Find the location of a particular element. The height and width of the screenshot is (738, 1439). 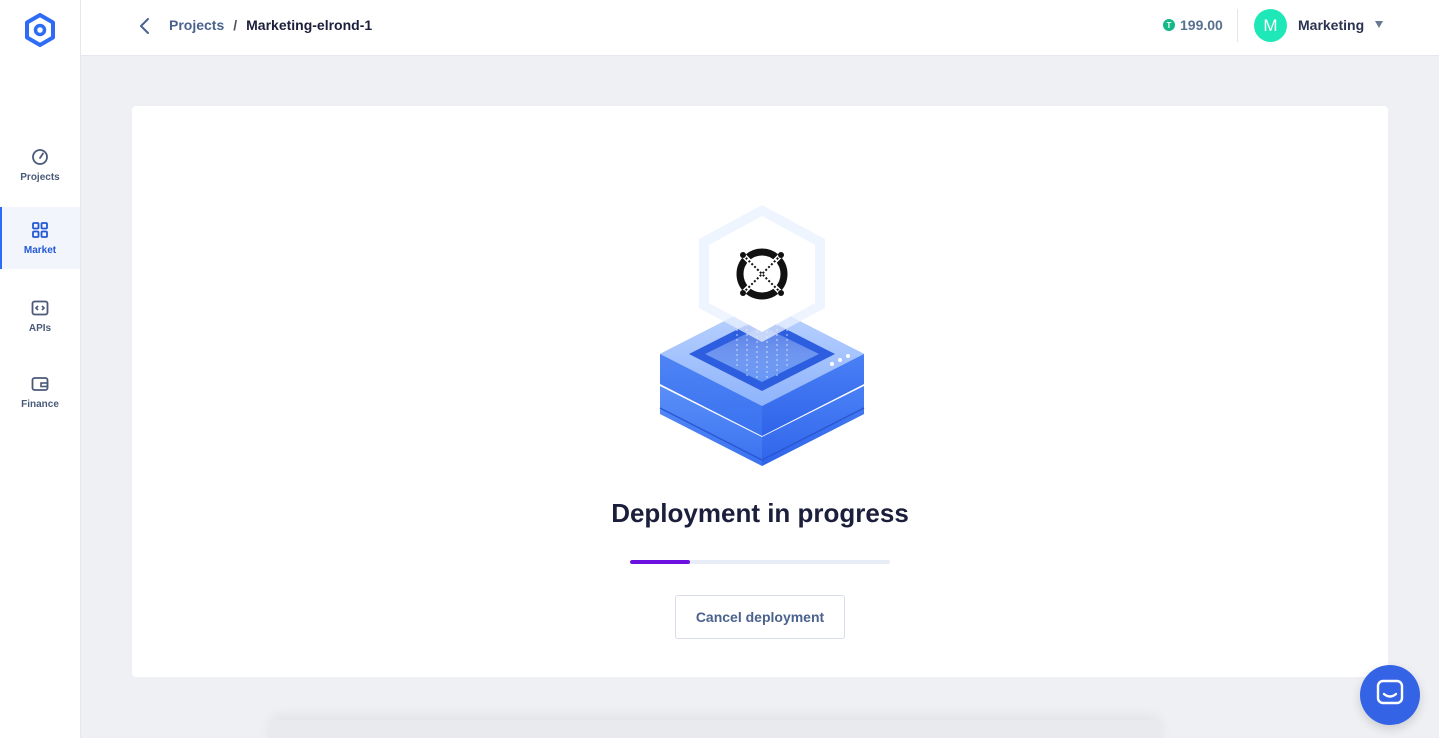

balance-value: 199.00 is located at coordinates (1201, 25).